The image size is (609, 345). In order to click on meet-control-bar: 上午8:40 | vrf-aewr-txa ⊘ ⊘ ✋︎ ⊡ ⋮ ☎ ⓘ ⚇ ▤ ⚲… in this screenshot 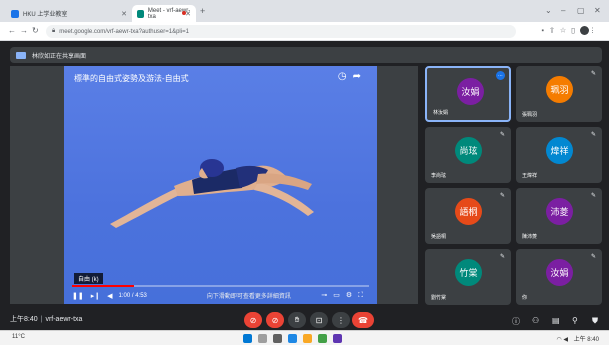, I will do `click(304, 317)`.